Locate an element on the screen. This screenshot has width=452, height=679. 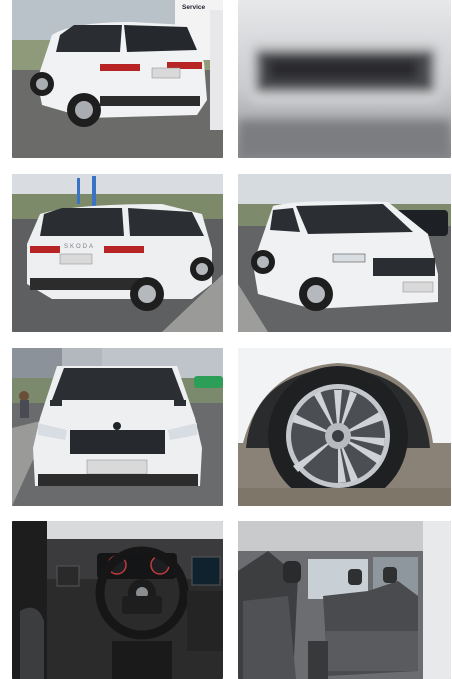
photo-blurred-closeup is located at coordinates (344, 79).